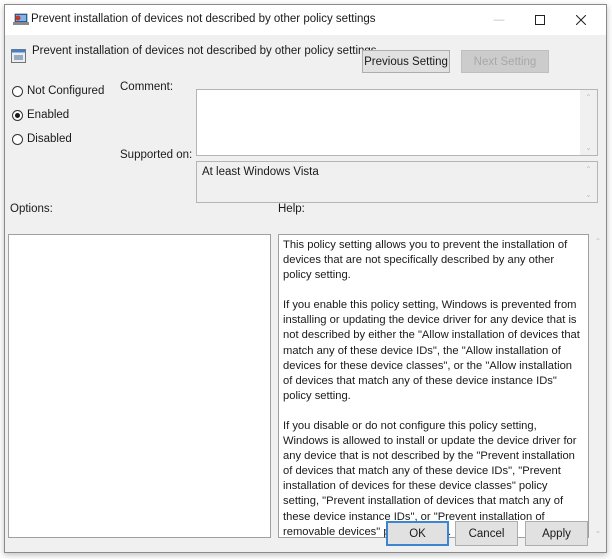 This screenshot has height=559, width=612. I want to click on next-setting-button: Next Setting, so click(505, 61).